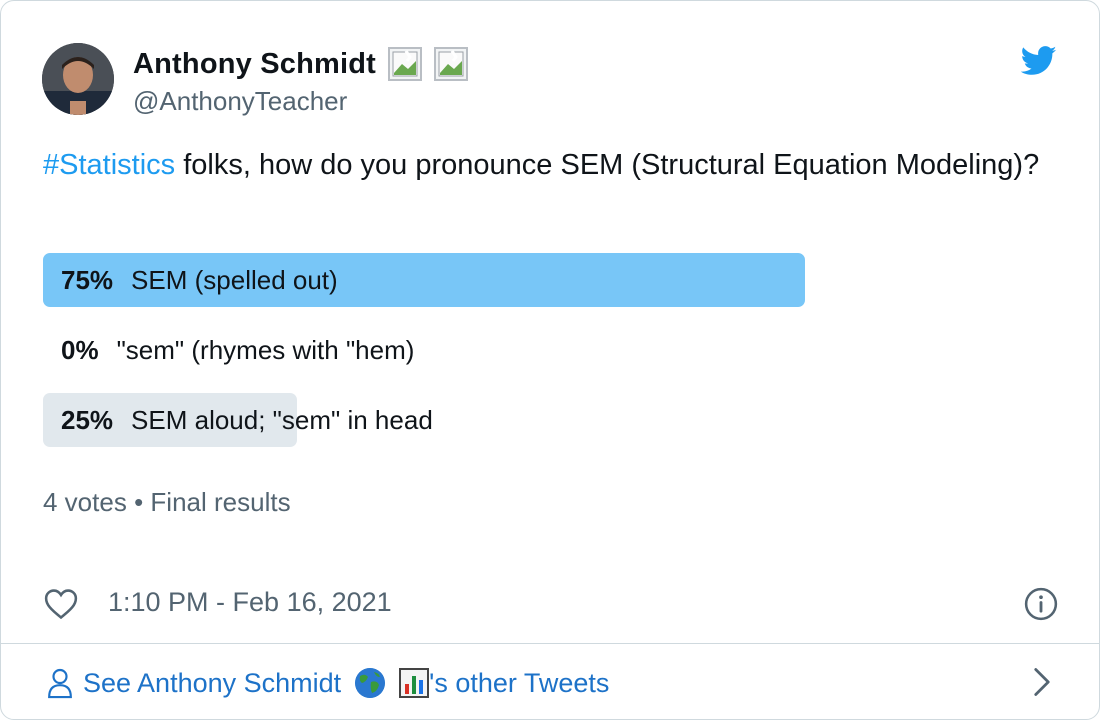 The height and width of the screenshot is (720, 1100). I want to click on globe-emoji-icon, so click(370, 683).